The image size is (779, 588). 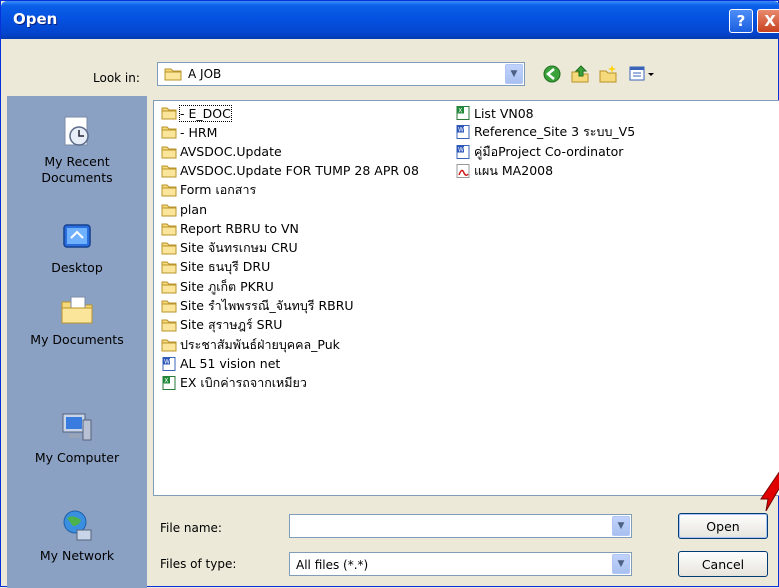 What do you see at coordinates (230, 364) in the screenshot?
I see `file-name: AL 51 vision net` at bounding box center [230, 364].